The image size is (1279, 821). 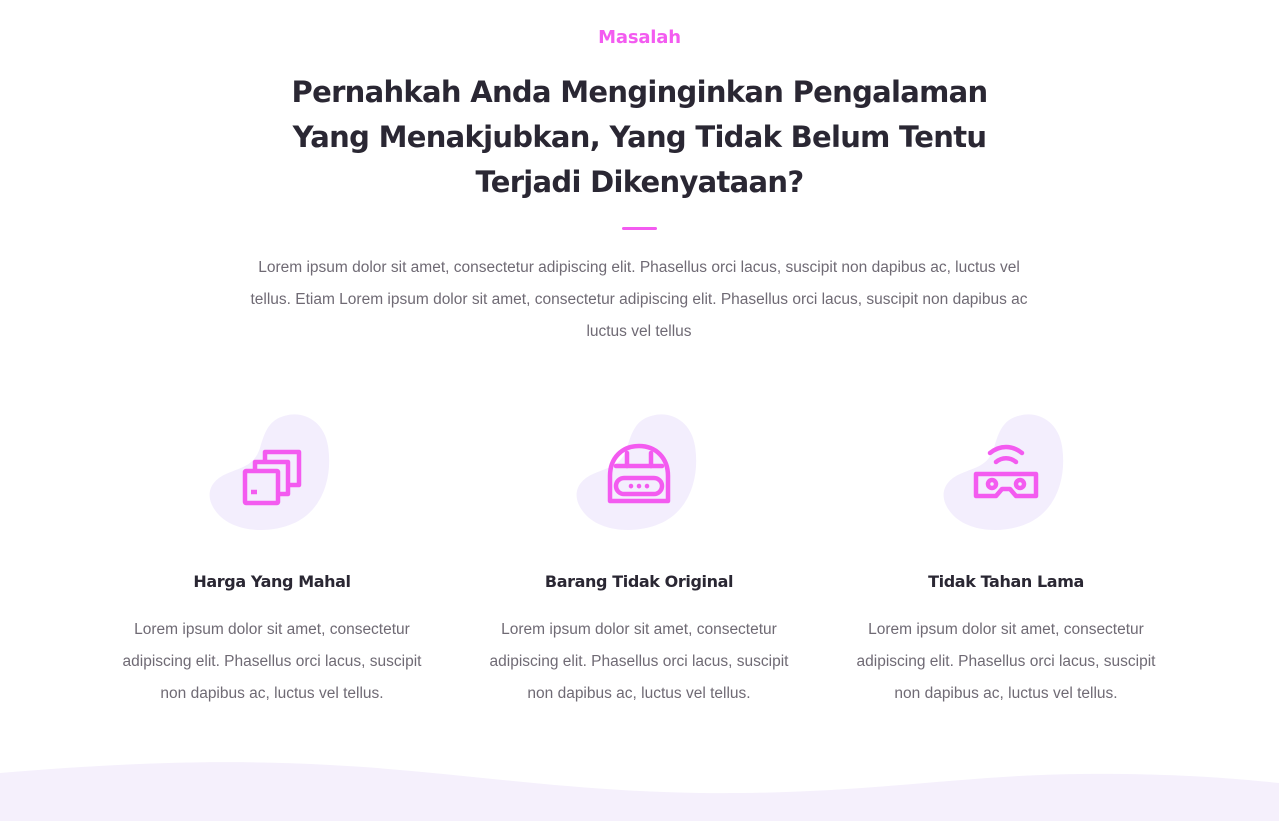 What do you see at coordinates (272, 581) in the screenshot?
I see `feature-title: Harga Yang Mahal` at bounding box center [272, 581].